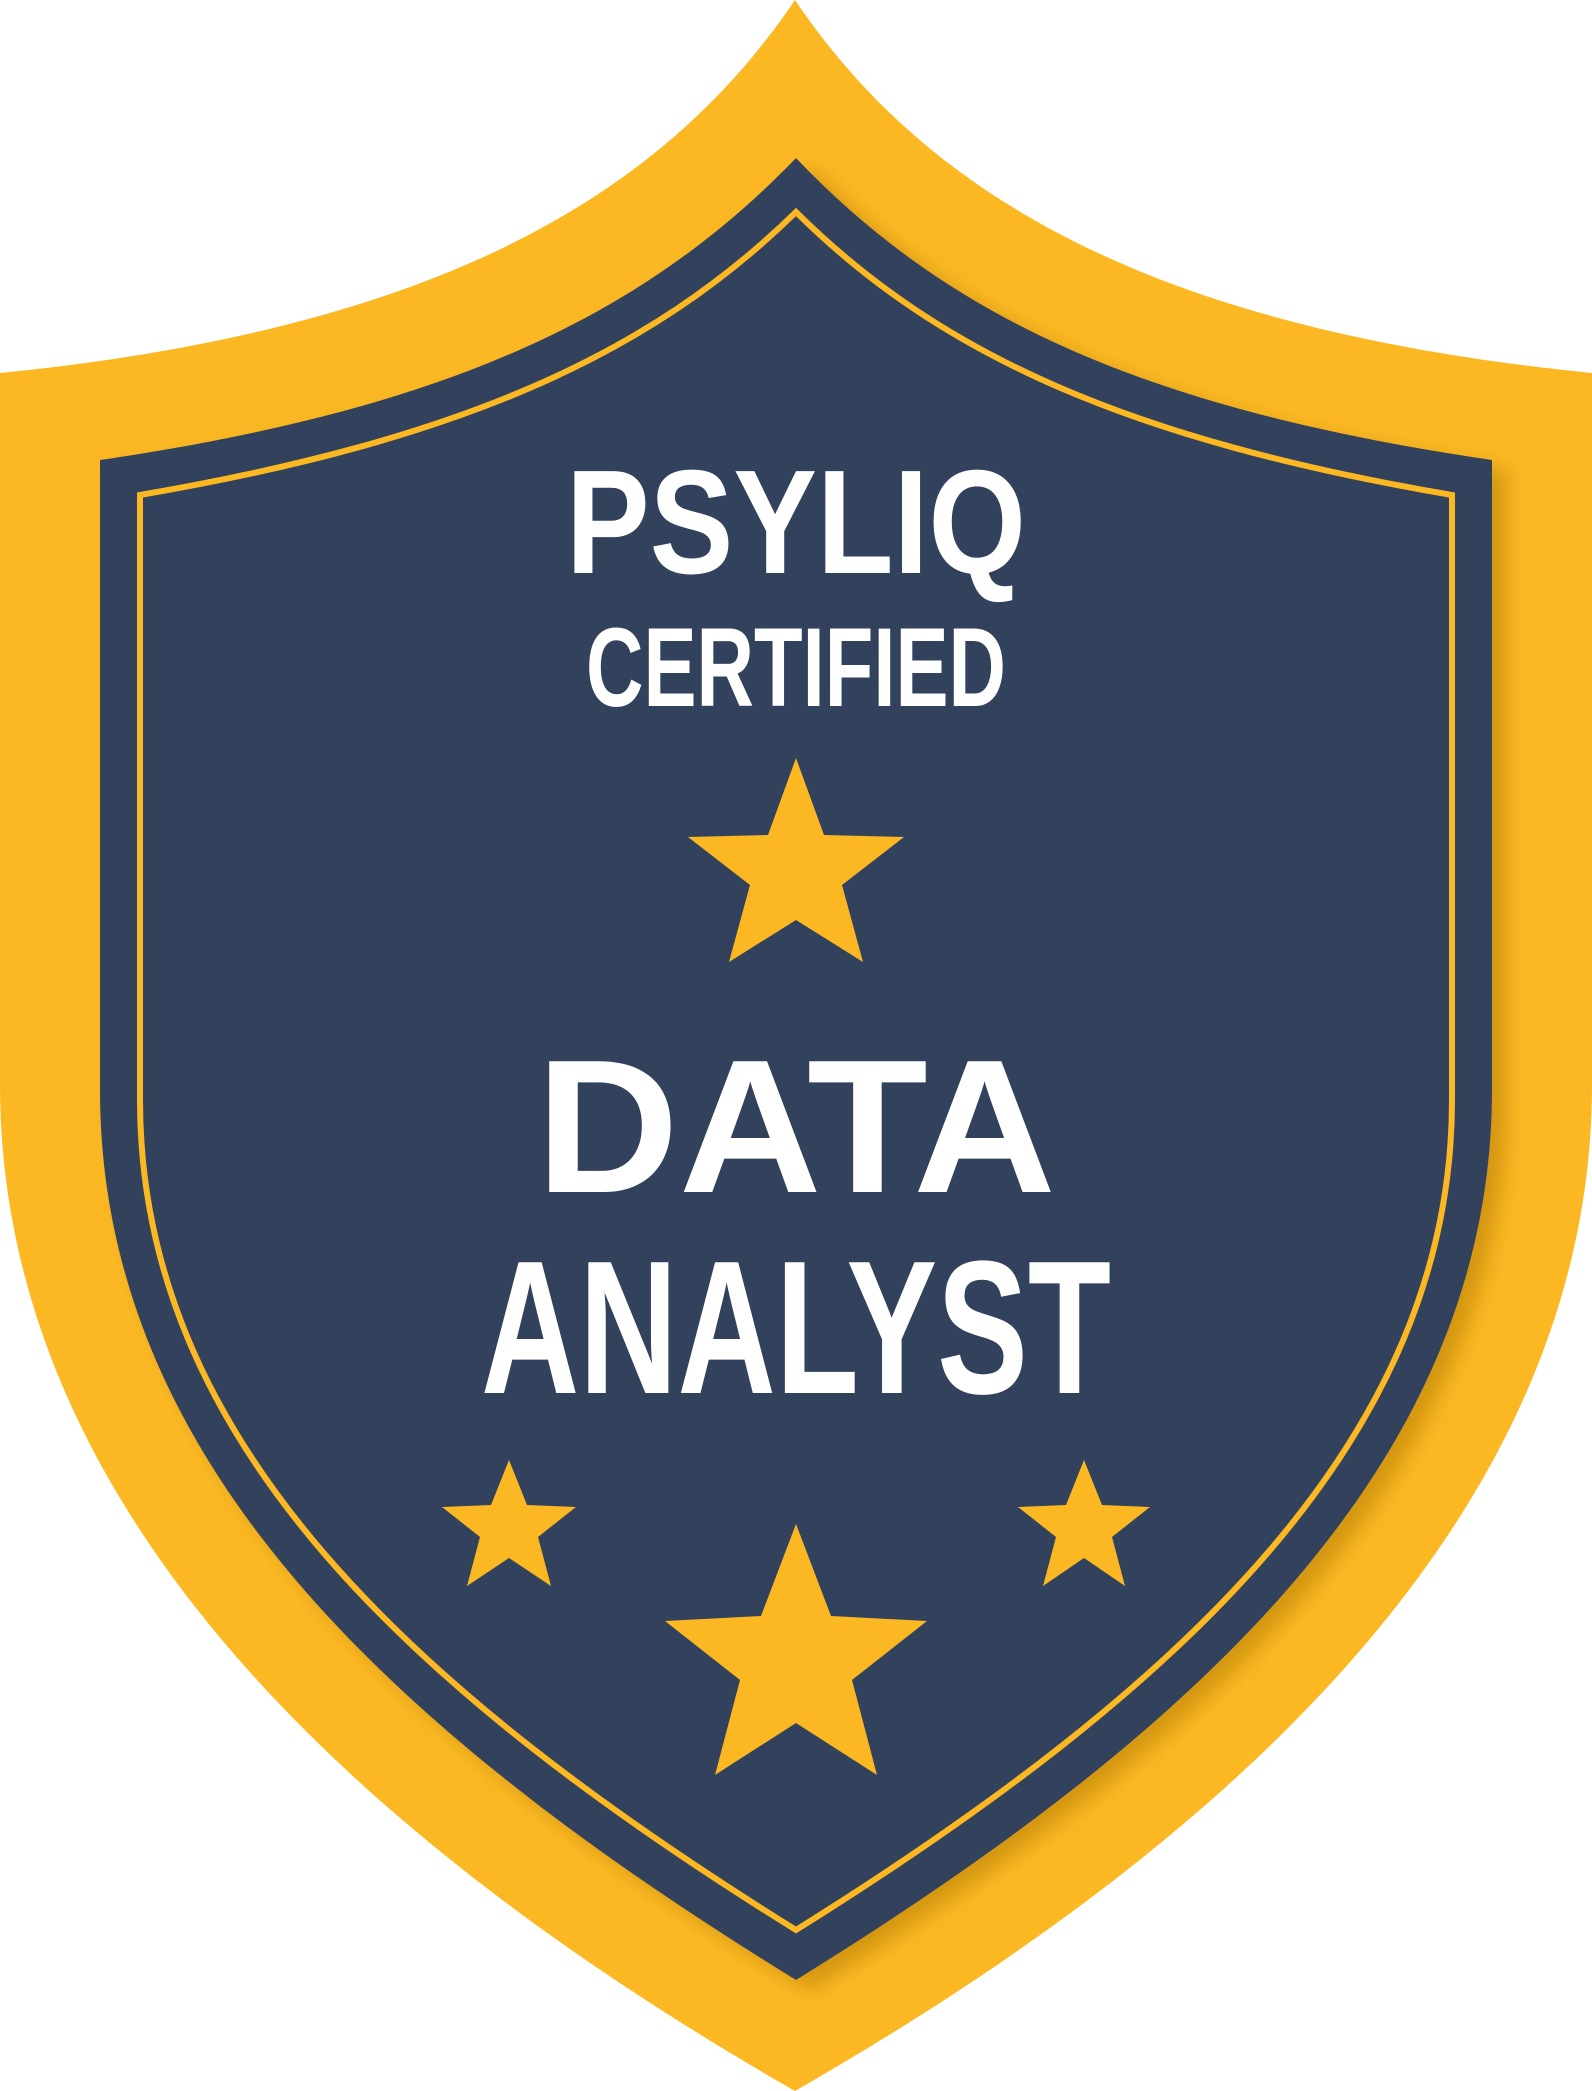  I want to click on title-line-1: DATA, so click(796, 1127).